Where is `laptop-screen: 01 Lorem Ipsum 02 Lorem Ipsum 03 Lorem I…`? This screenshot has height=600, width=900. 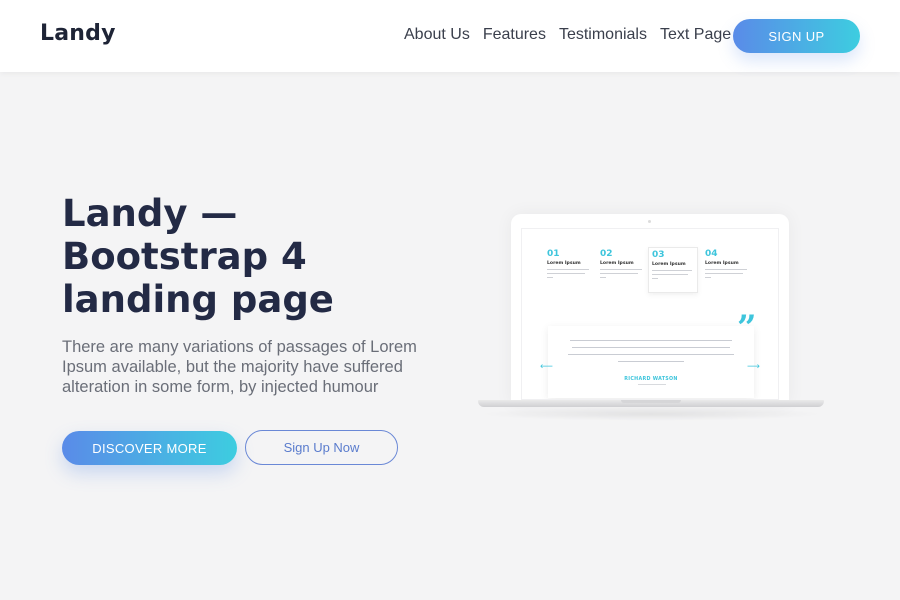
laptop-screen: 01 Lorem Ipsum 02 Lorem Ipsum 03 Lorem I… is located at coordinates (650, 314).